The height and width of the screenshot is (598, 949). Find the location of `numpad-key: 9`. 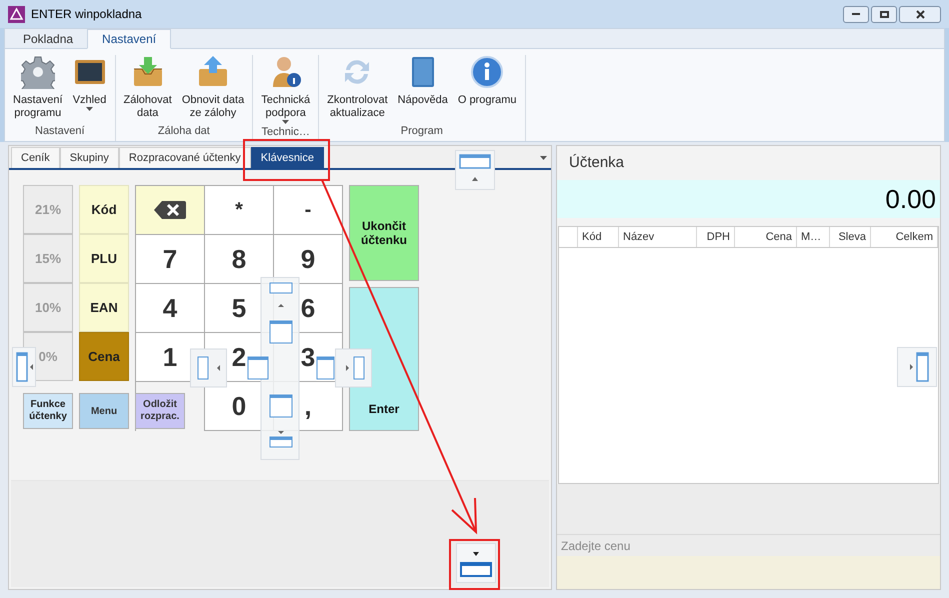

numpad-key: 9 is located at coordinates (308, 259).